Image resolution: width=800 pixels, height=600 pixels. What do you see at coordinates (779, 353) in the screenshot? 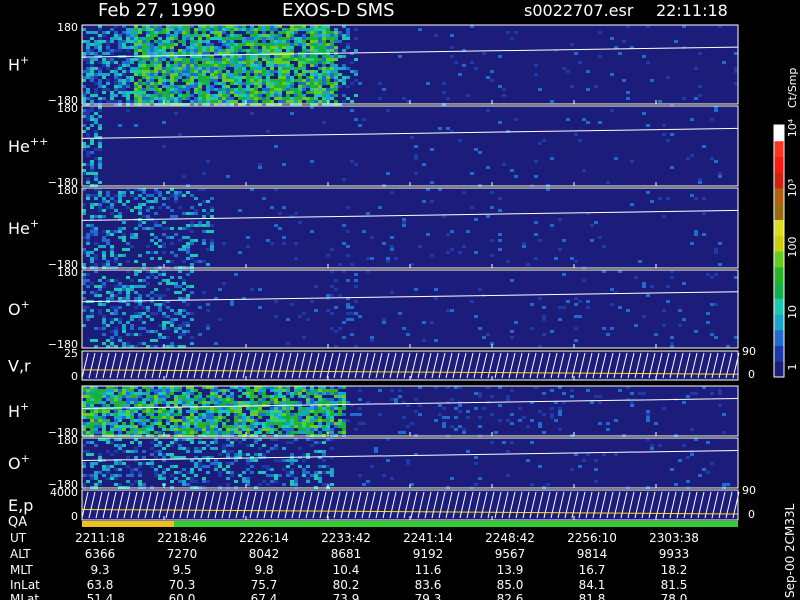
I see `colorbar-swatch` at bounding box center [779, 353].